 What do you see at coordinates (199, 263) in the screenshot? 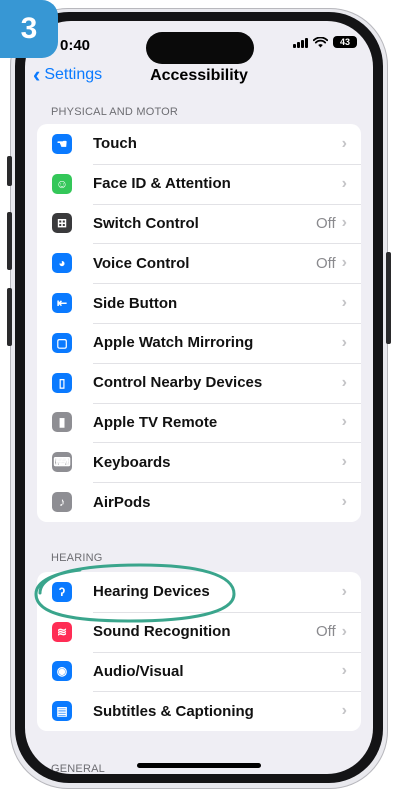
I see `row-voice-control: ◕ Voice Control Off ›` at bounding box center [199, 263].